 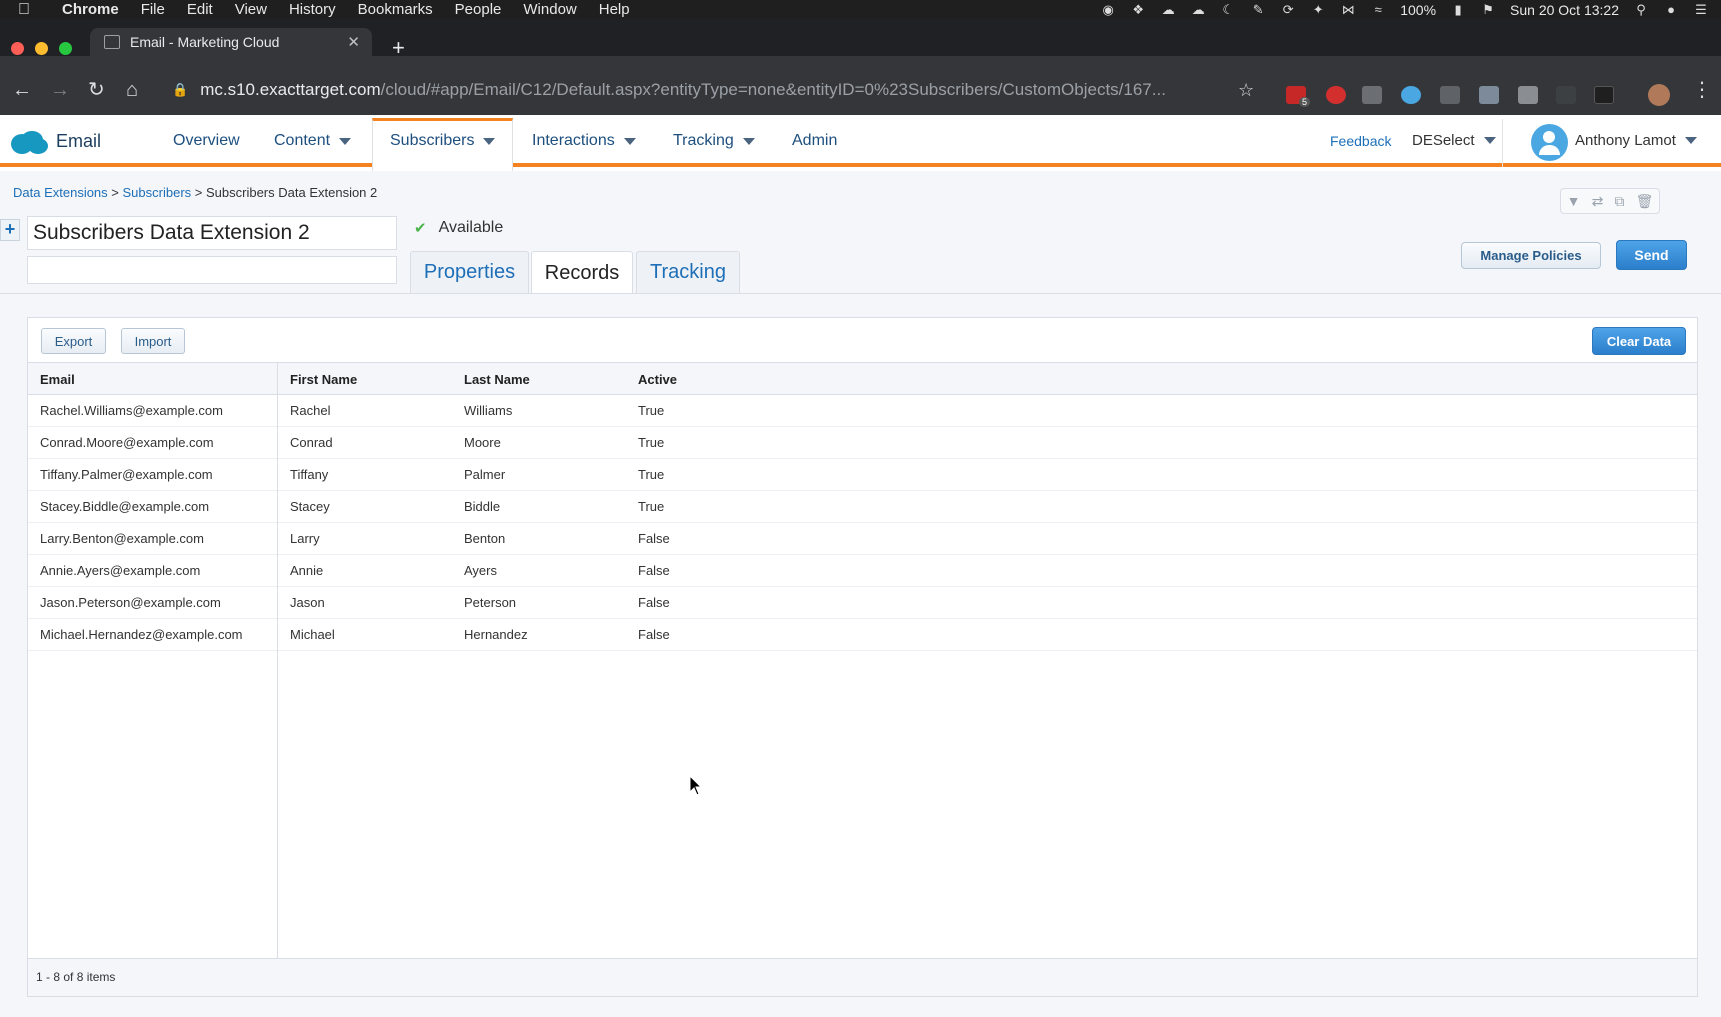 I want to click on menu-app-name: Chrome, so click(x=90, y=9).